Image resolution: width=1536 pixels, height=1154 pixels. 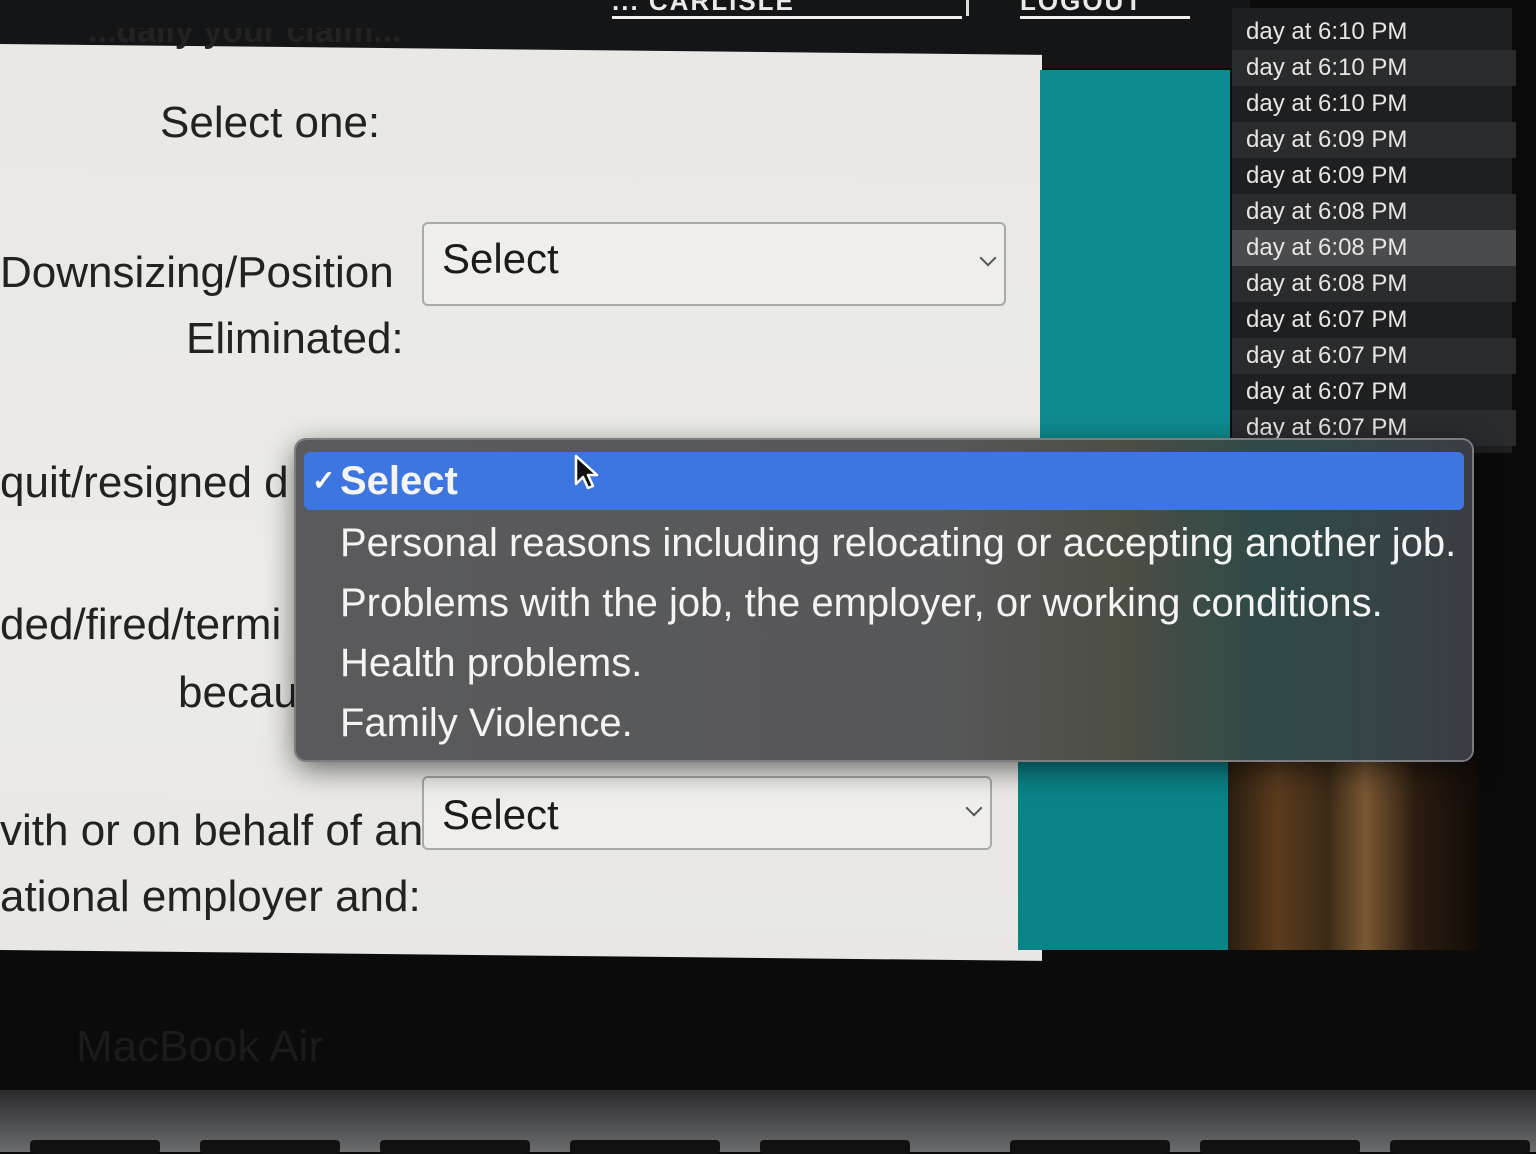 What do you see at coordinates (1123, 855) in the screenshot?
I see `teal-sidebar-lower` at bounding box center [1123, 855].